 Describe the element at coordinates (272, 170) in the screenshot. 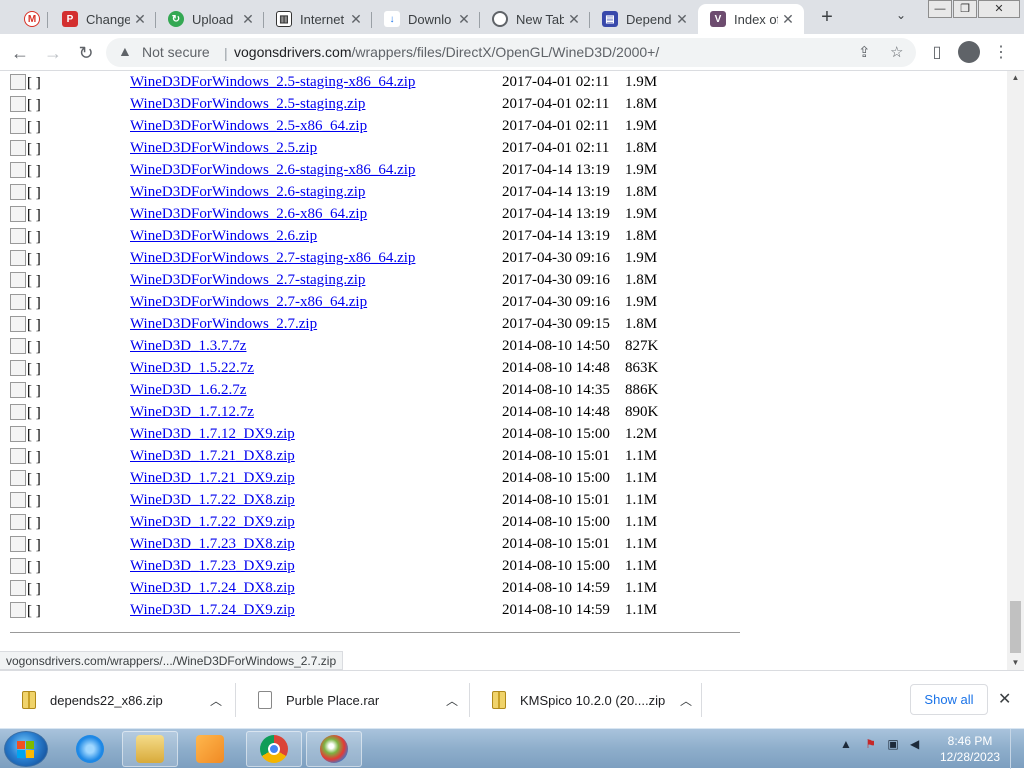

I see `file-link: WineD3DForWindows_2.6-staging-x86_64.zip` at that location.